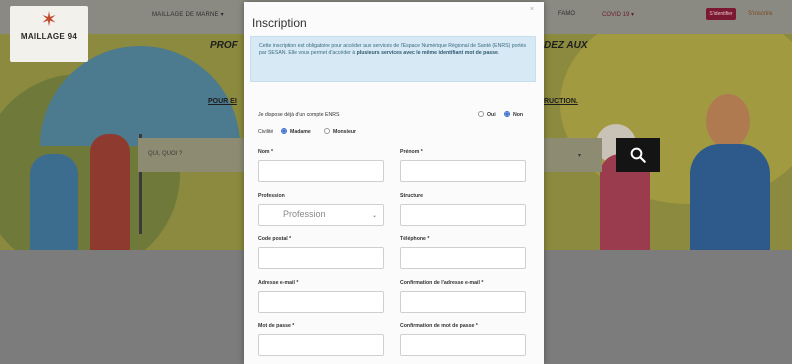 The width and height of the screenshot is (792, 364). Describe the element at coordinates (411, 152) in the screenshot. I see `prenom-label: Prénom *` at that location.